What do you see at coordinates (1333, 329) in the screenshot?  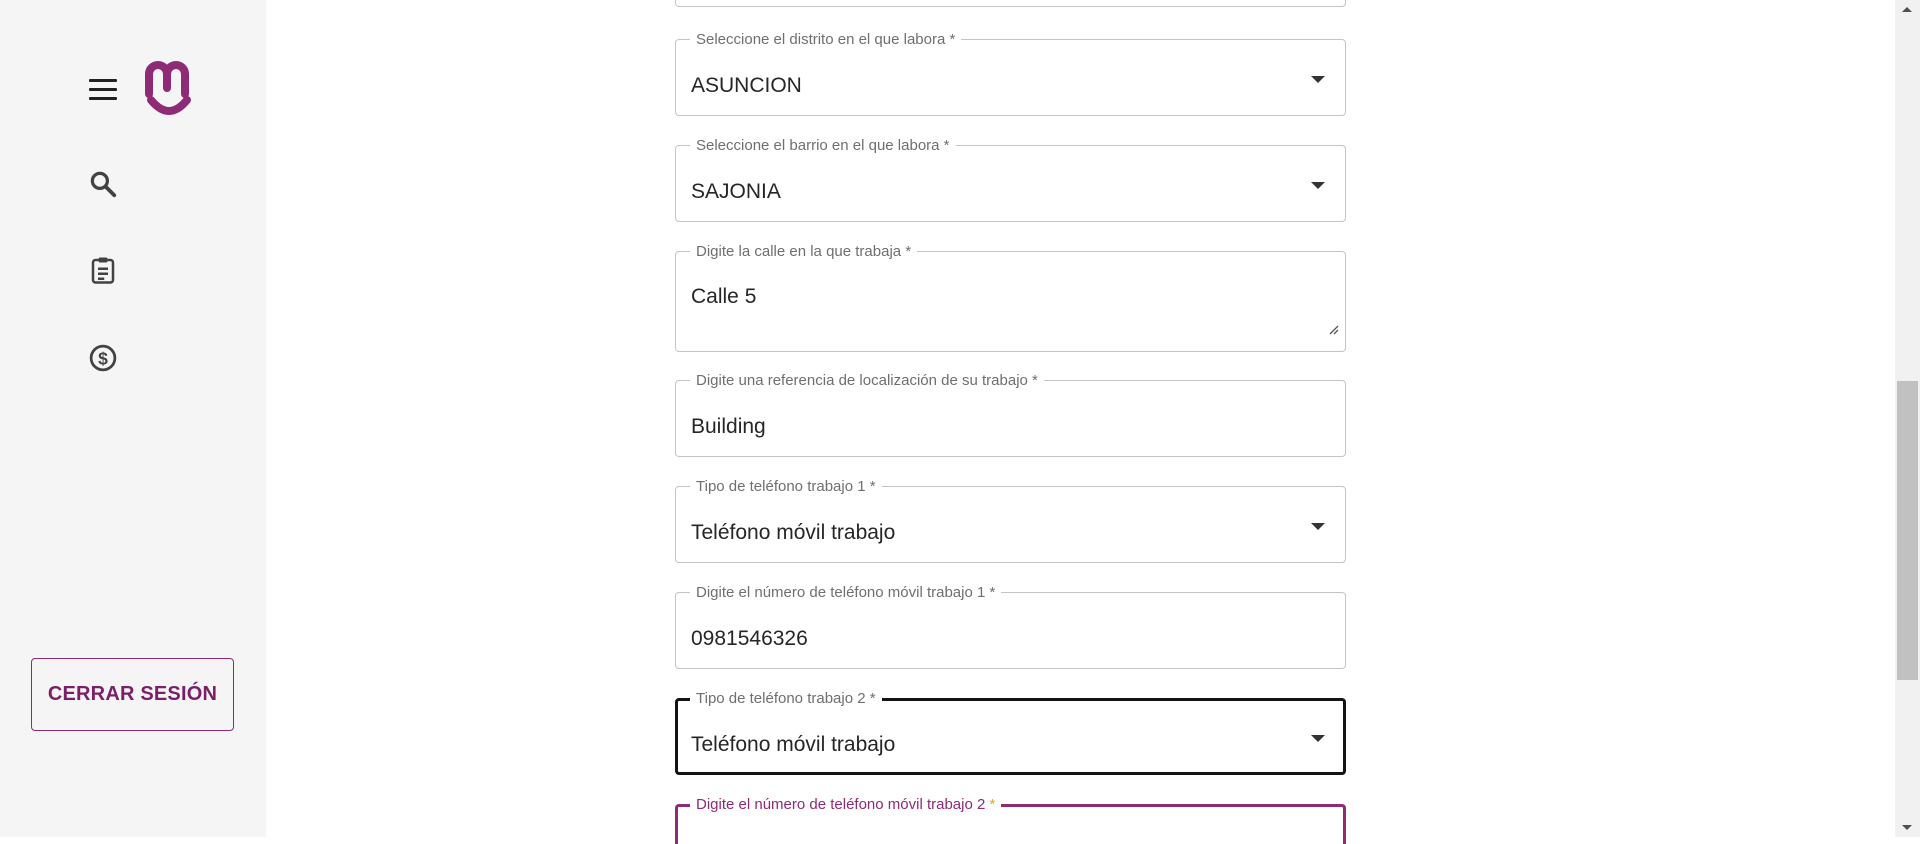 I see `resize-handle-icon` at bounding box center [1333, 329].